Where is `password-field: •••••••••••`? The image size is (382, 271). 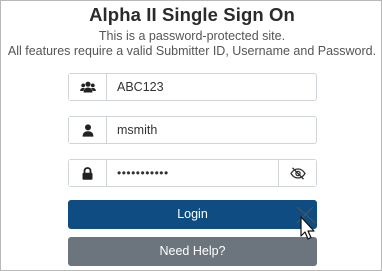
password-field: ••••••••••• is located at coordinates (192, 173).